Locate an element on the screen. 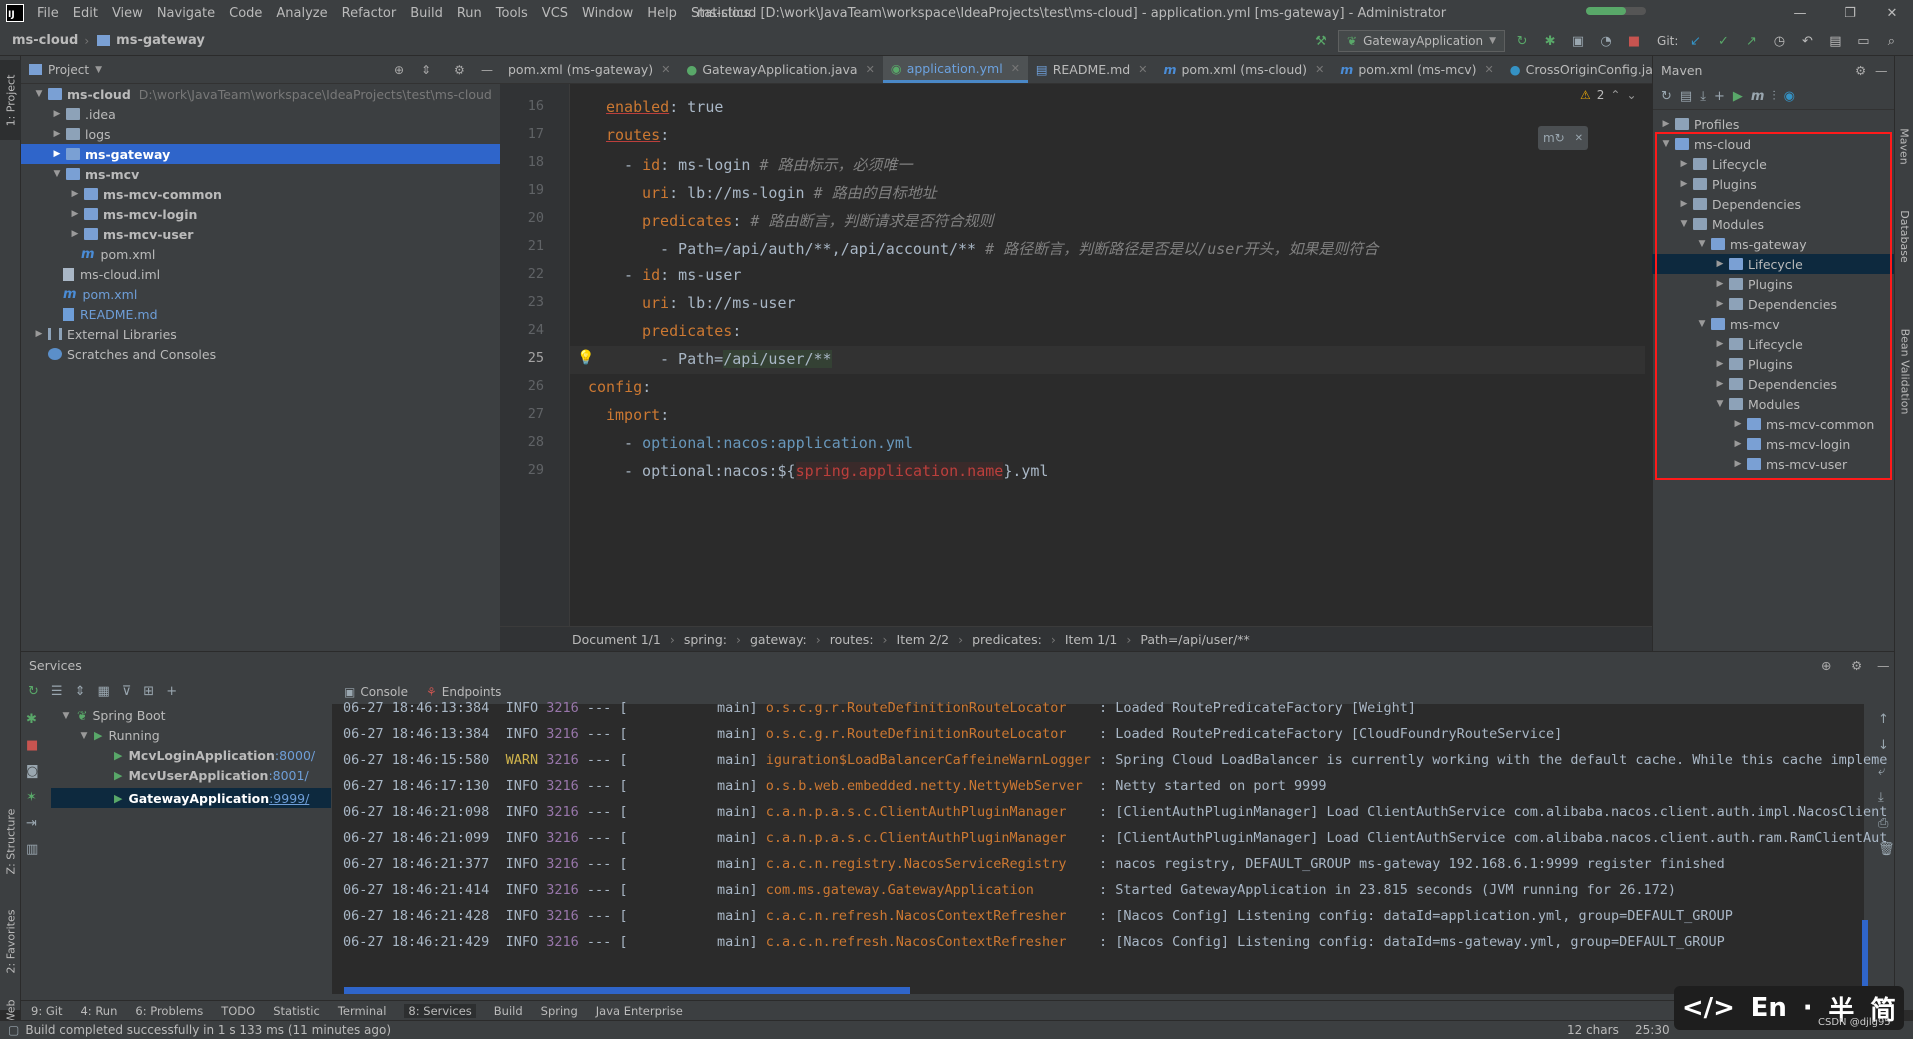 The height and width of the screenshot is (1039, 1913). tree-item-mcv-pom: m pom.xml is located at coordinates (260, 254).